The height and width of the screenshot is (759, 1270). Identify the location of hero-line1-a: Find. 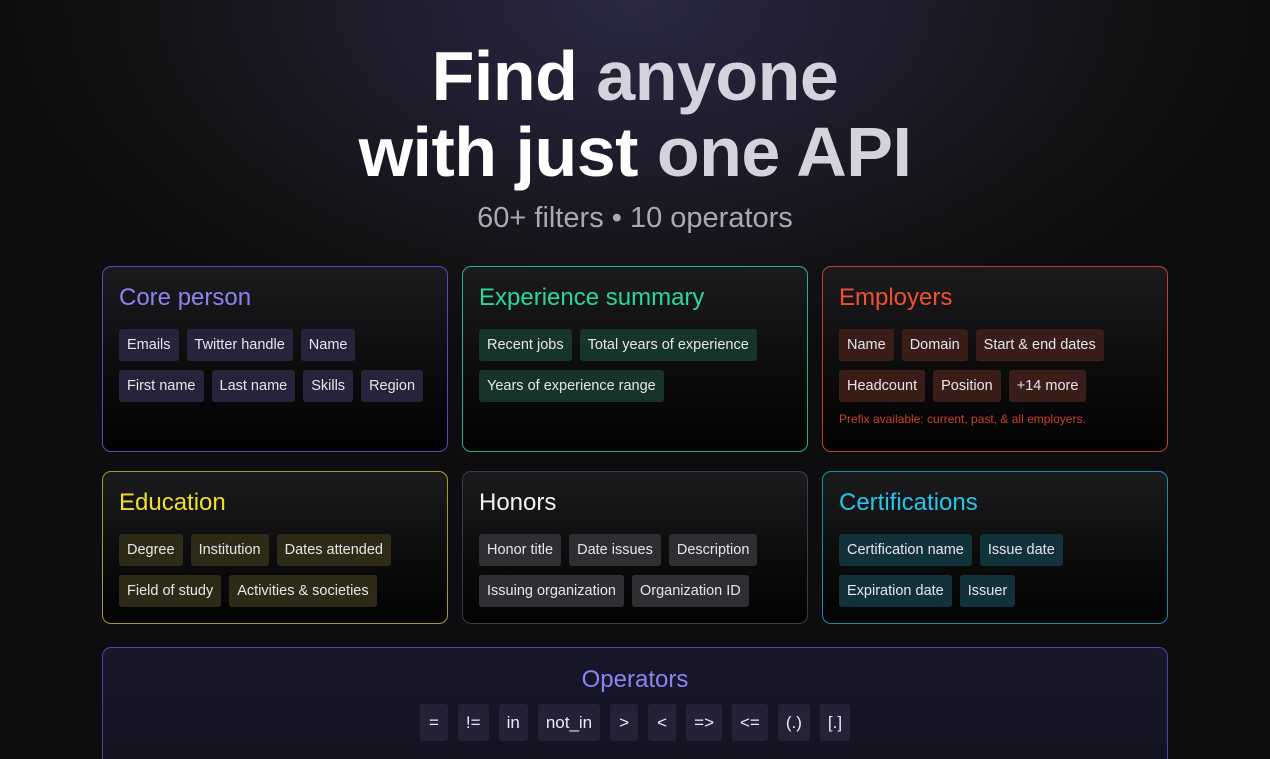
(514, 76).